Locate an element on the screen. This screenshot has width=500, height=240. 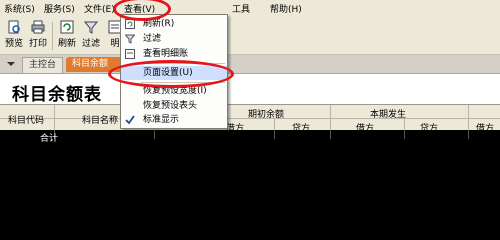
tab-strip: 主控台 科目余额 is located at coordinates (250, 64).